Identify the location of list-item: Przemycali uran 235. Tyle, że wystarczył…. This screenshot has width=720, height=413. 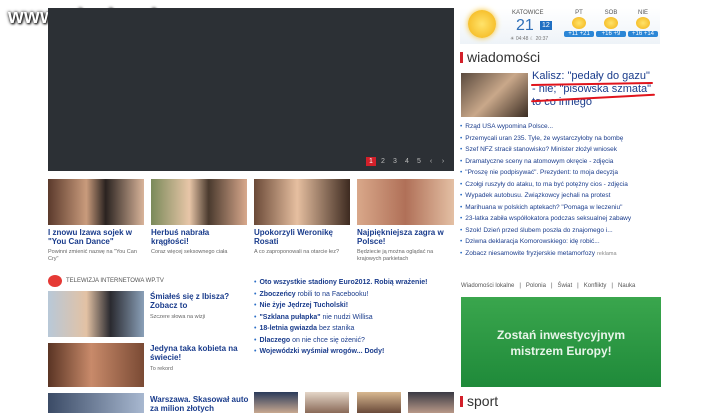
(562, 139).